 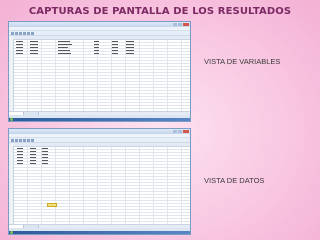 I want to click on variable-rows, so click(x=89, y=47).